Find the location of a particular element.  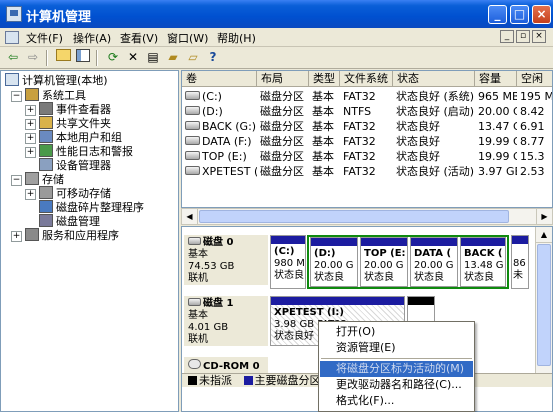

table-row: (D:)磁盘分区基本 NTFS 状态良好 (启动)20.00 GB8.42 is located at coordinates (367, 111).